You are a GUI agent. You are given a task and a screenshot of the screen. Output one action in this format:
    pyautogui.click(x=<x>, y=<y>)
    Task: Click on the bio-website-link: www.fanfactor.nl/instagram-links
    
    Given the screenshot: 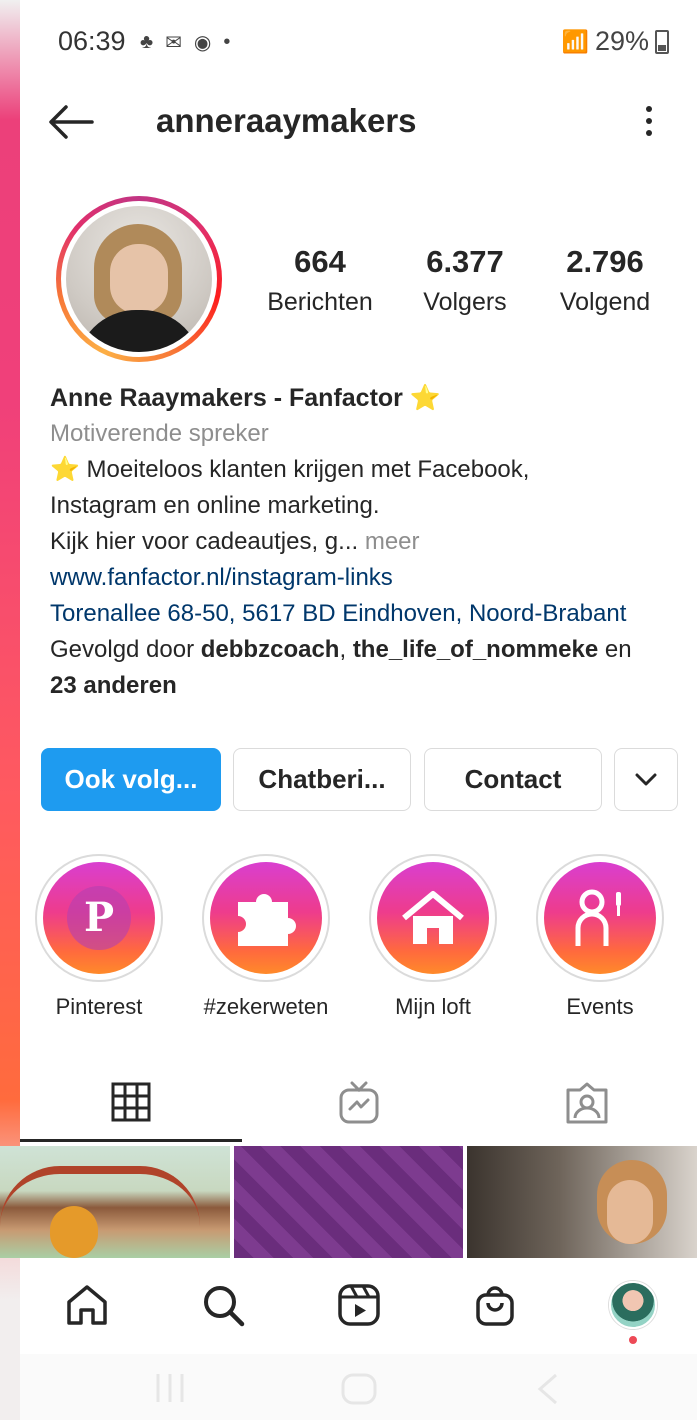 What is the action you would take?
    pyautogui.click(x=370, y=578)
    